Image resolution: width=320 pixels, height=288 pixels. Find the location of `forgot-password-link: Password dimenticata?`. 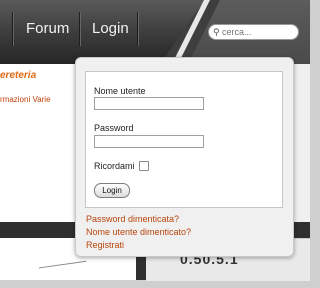

forgot-password-link: Password dimenticata? is located at coordinates (132, 219).